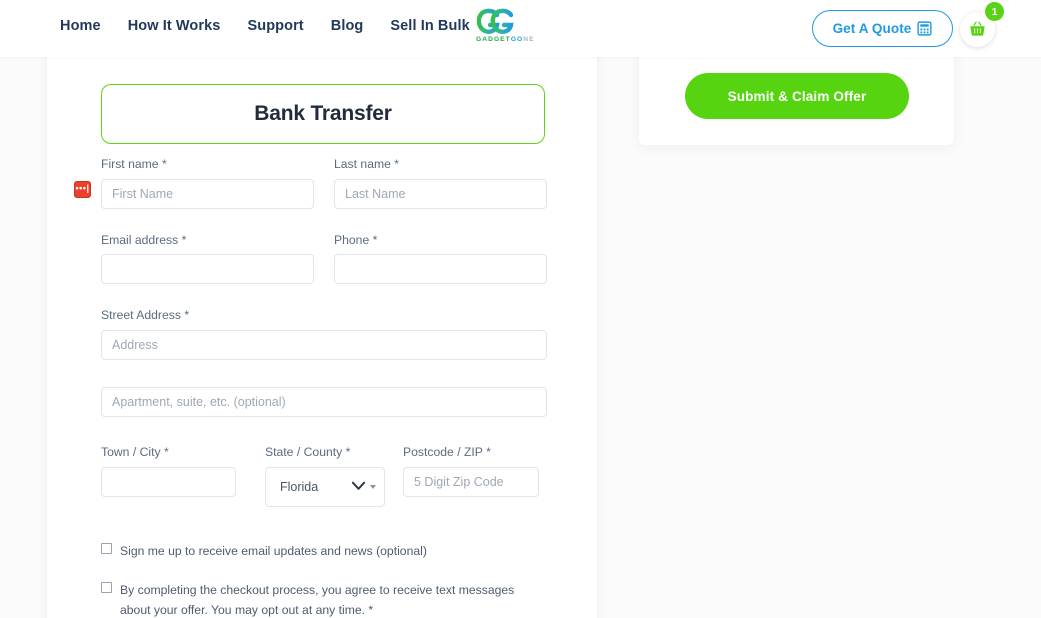 The image size is (1041, 618). I want to click on nav-item-home: Home, so click(80, 26).